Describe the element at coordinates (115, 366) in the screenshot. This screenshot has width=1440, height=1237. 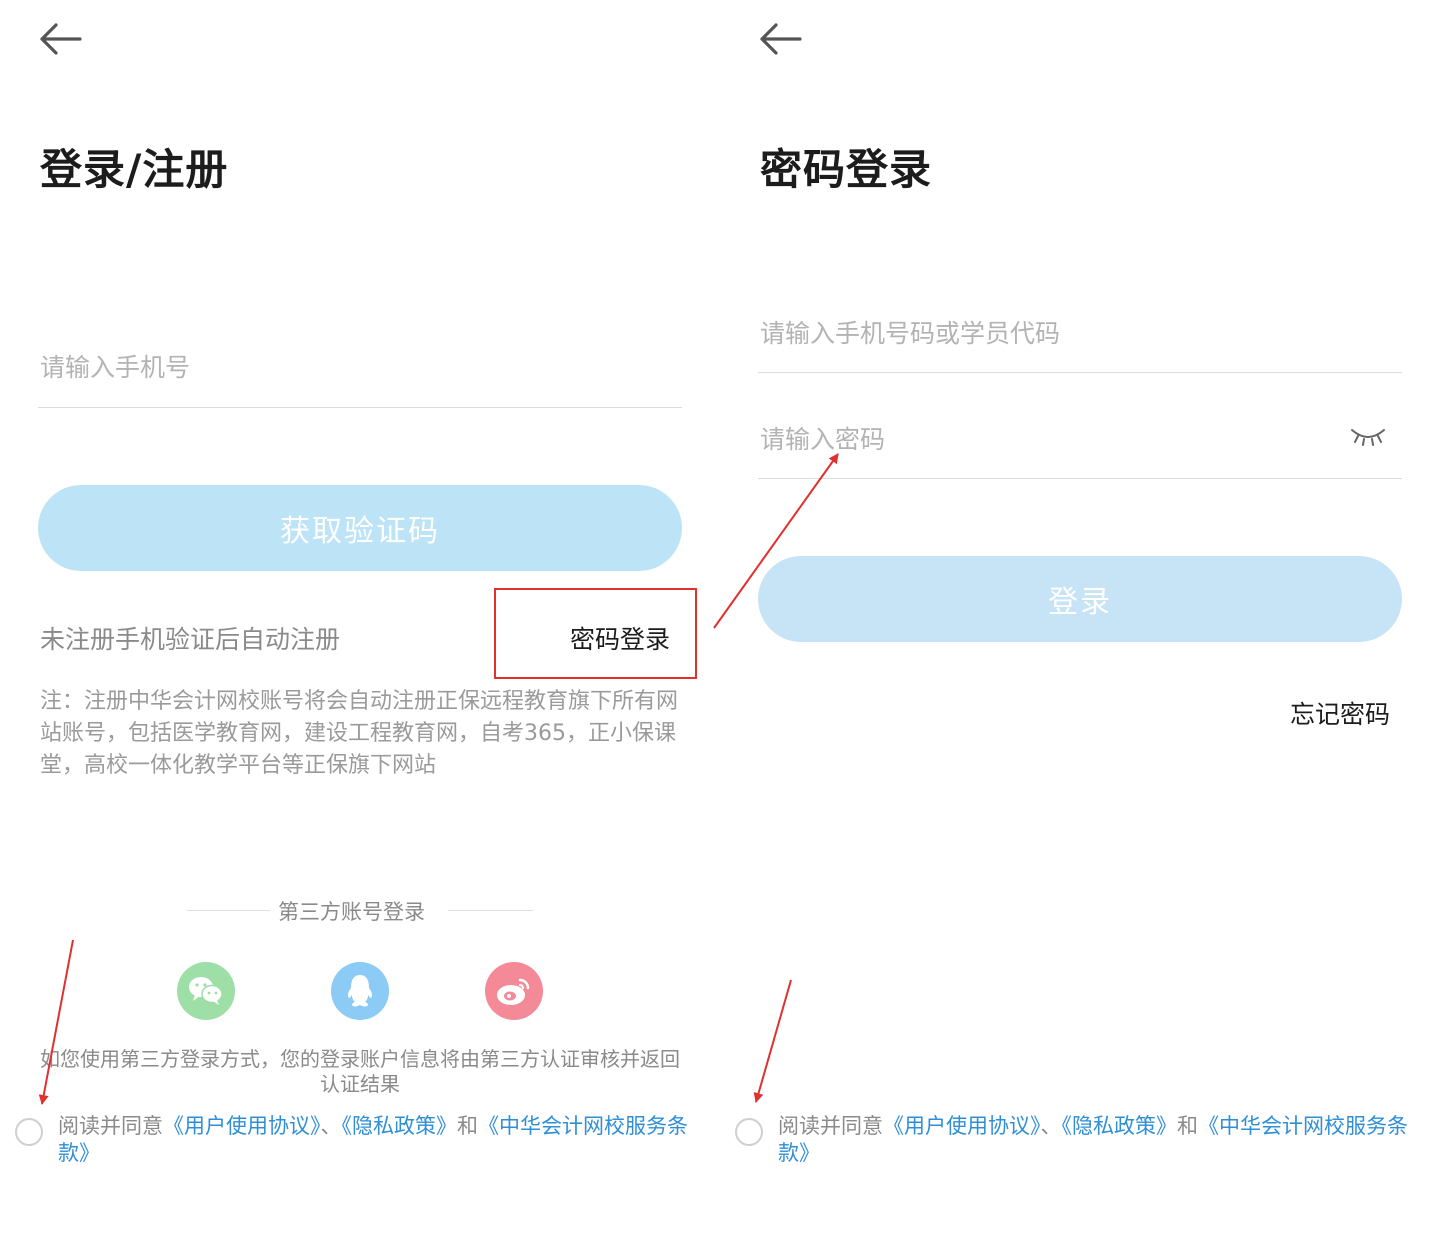
I see `phone-input: 请输入手机号` at that location.